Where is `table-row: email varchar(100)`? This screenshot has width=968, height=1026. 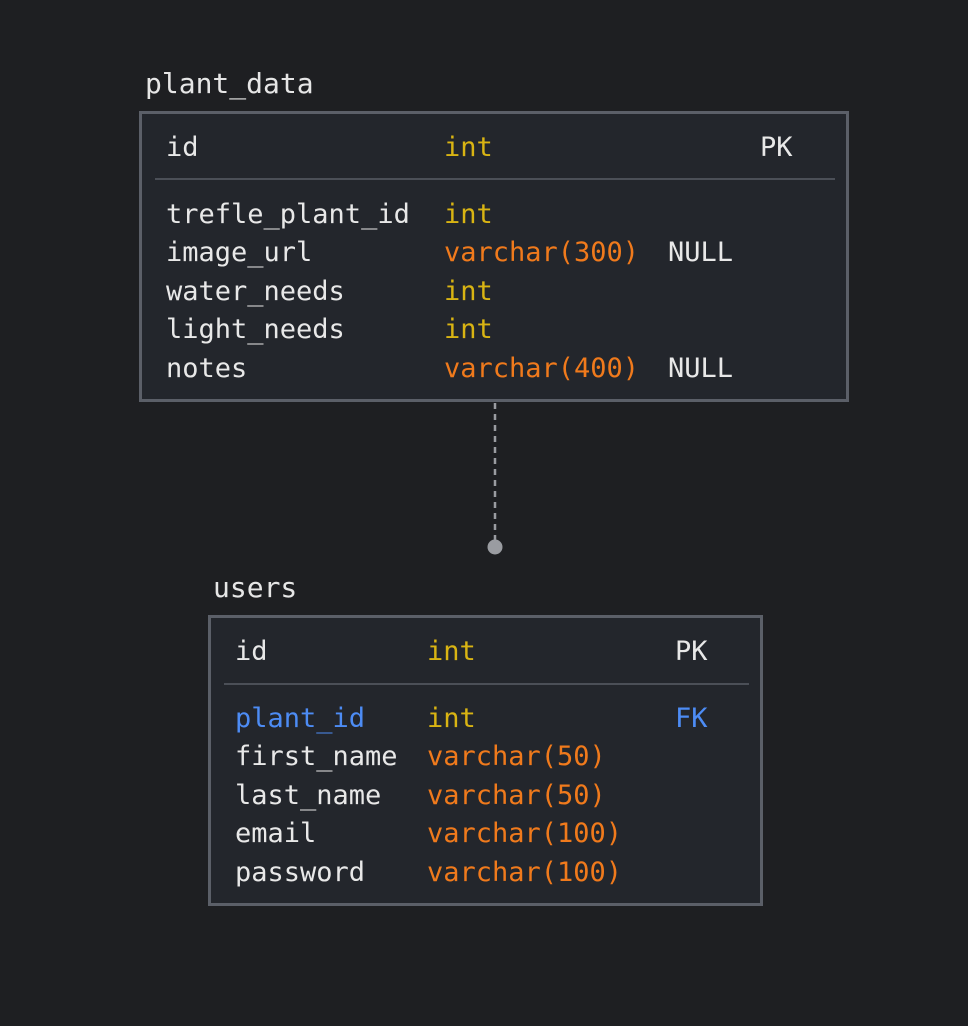 table-row: email varchar(100) is located at coordinates (485, 834).